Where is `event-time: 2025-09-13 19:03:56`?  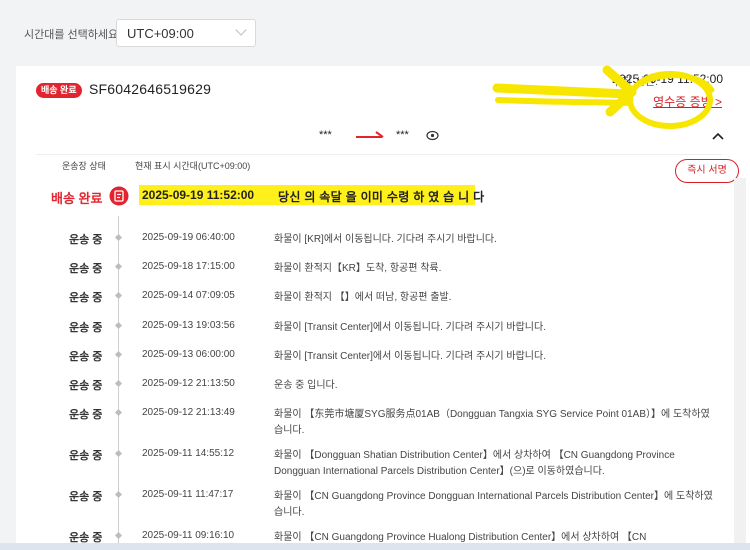 event-time: 2025-09-13 19:03:56 is located at coordinates (188, 325).